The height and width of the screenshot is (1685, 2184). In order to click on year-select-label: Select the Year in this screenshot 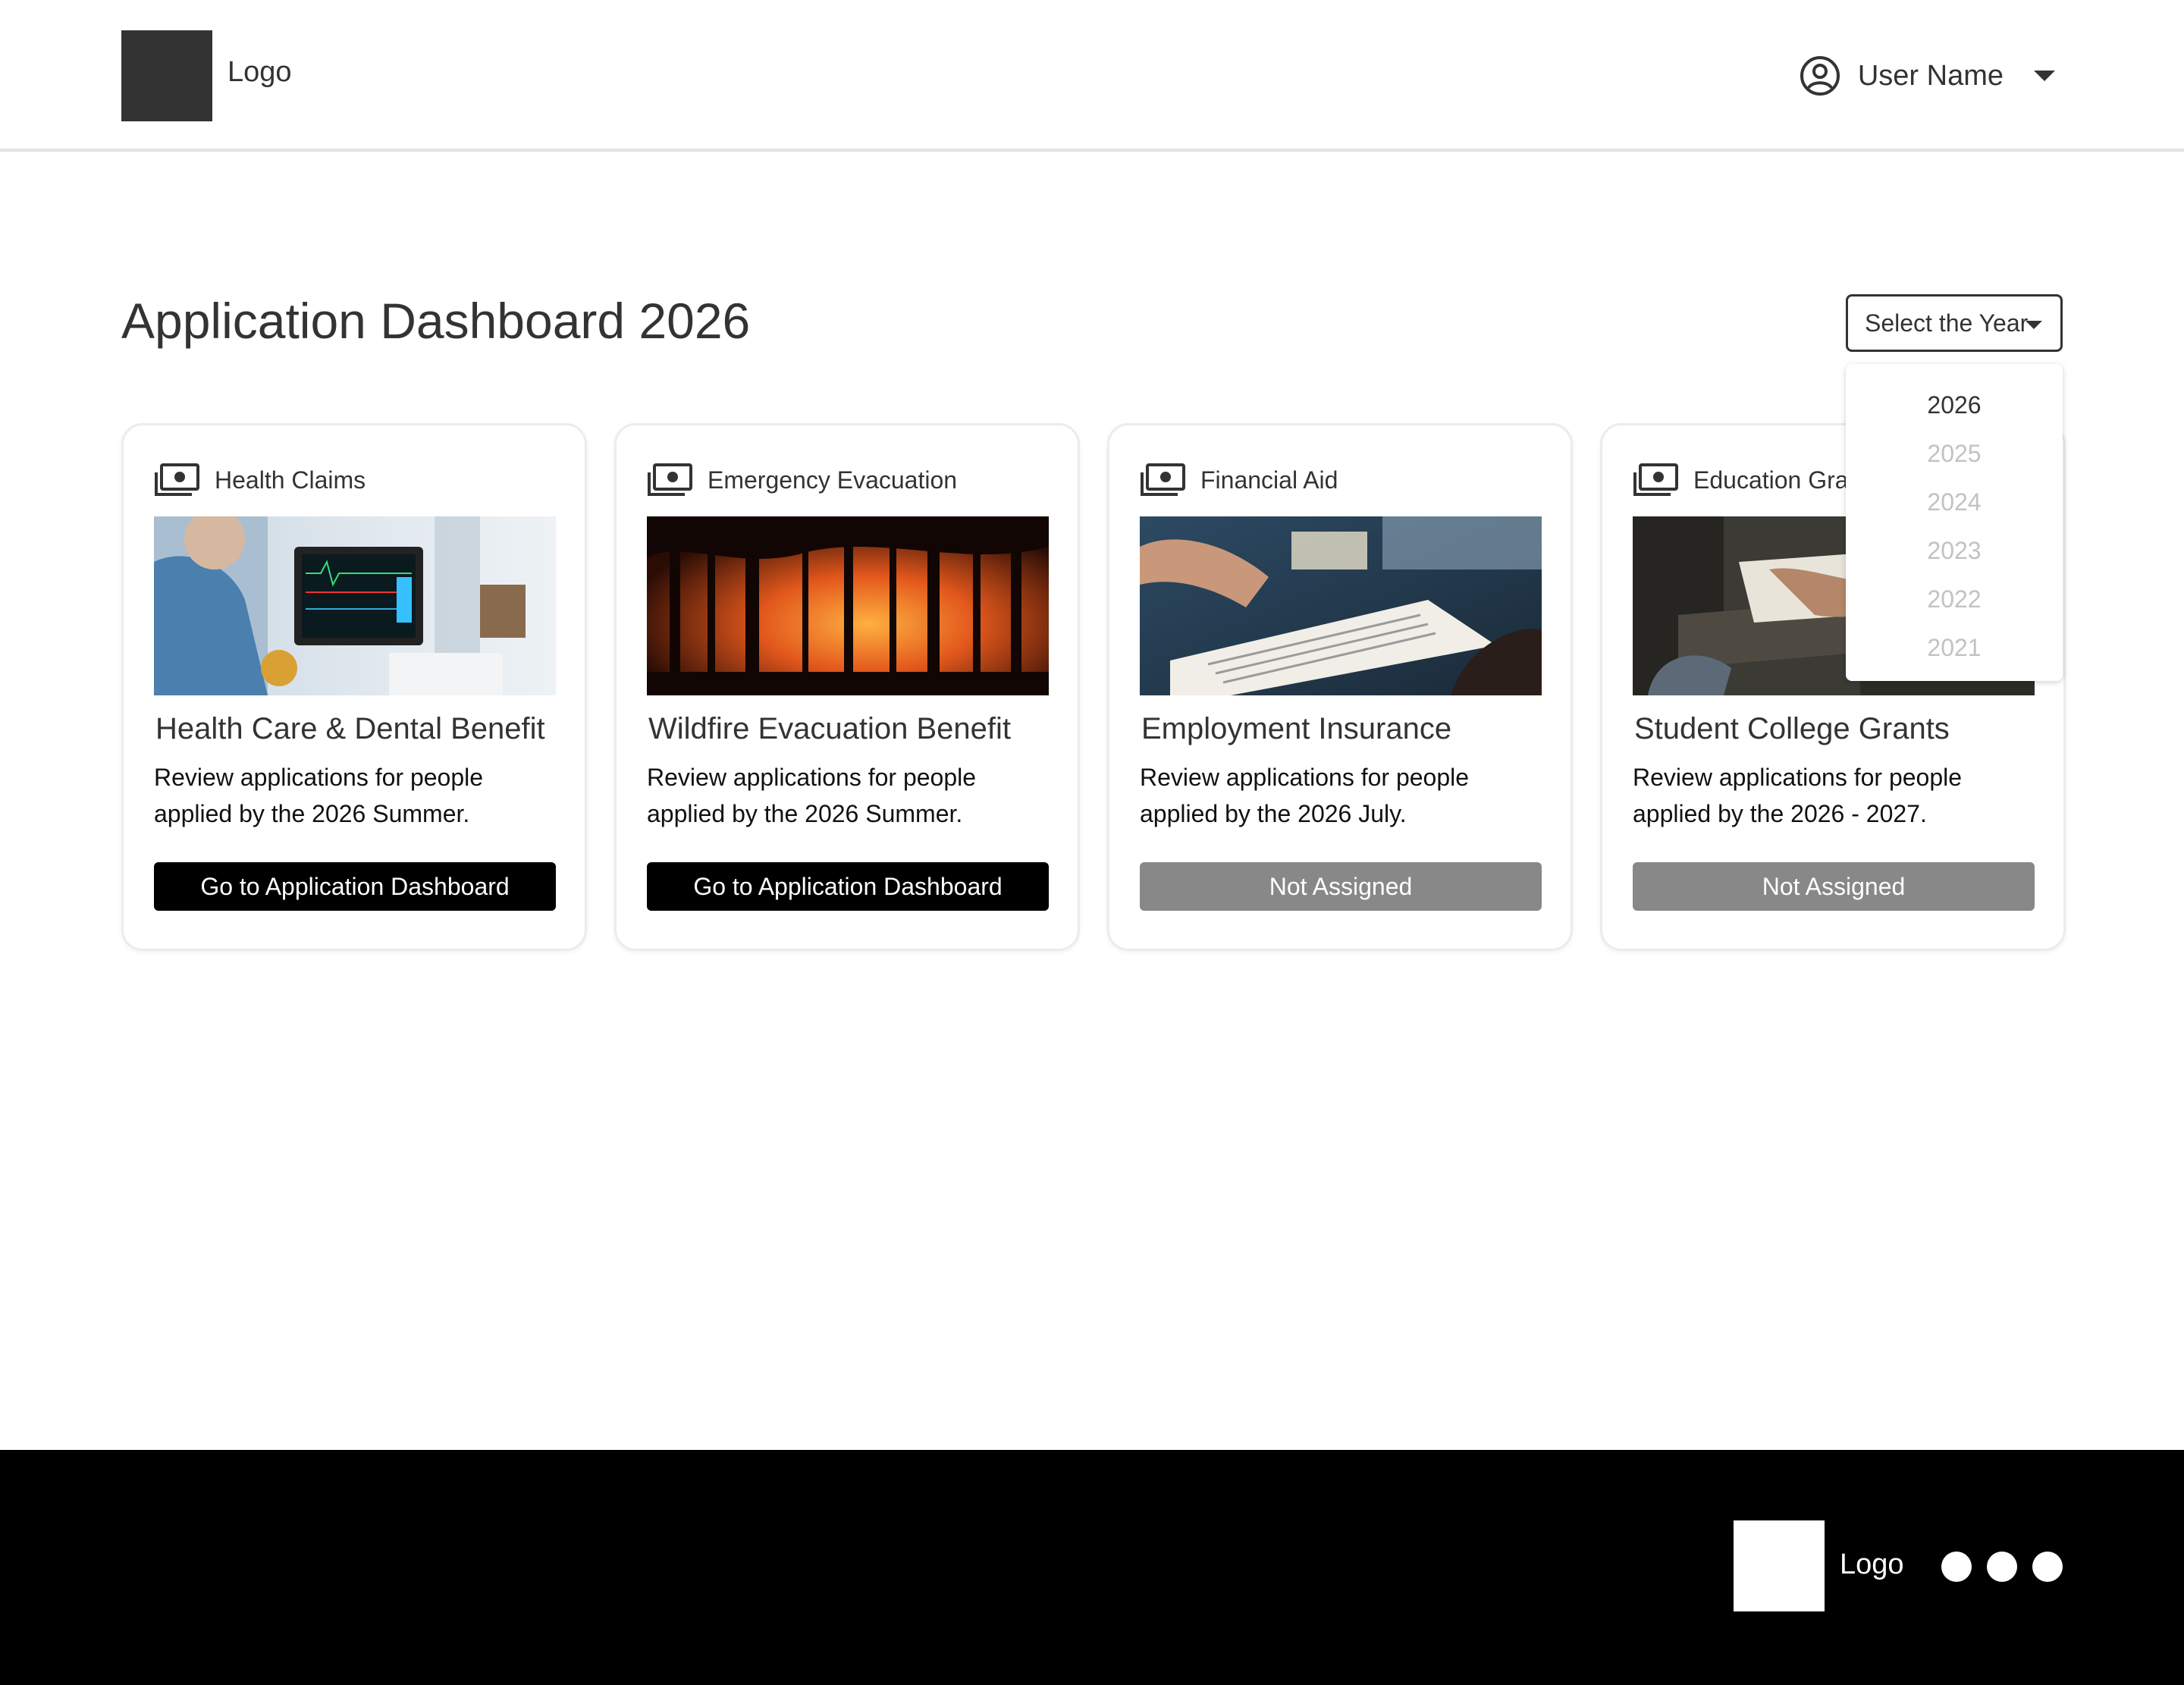, I will do `click(1947, 323)`.